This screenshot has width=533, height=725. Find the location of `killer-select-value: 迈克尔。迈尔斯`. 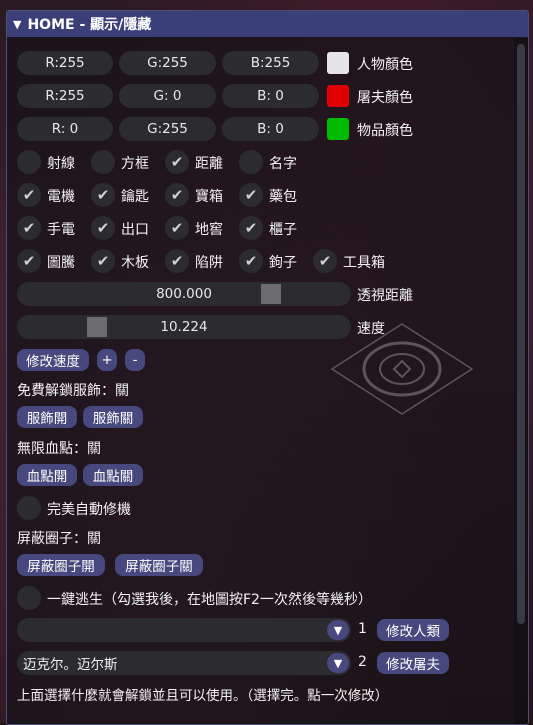

killer-select-value: 迈克尔。迈尔斯 is located at coordinates (70, 665).